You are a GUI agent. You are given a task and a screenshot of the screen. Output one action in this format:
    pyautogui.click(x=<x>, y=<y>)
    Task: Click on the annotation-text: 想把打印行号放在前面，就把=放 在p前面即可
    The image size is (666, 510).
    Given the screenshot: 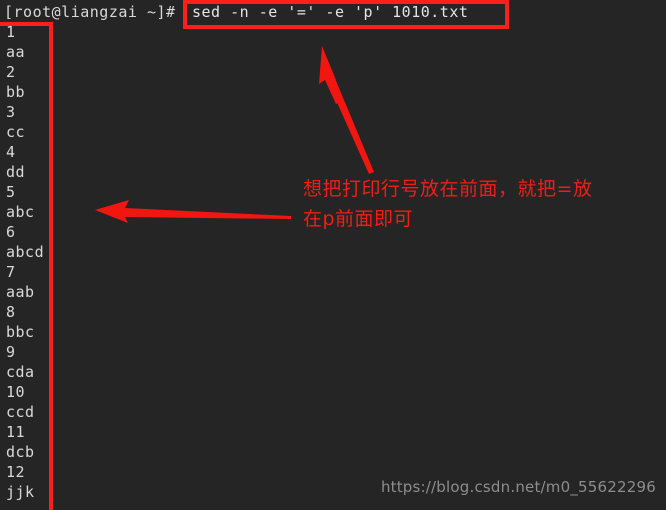 What is the action you would take?
    pyautogui.click(x=468, y=204)
    